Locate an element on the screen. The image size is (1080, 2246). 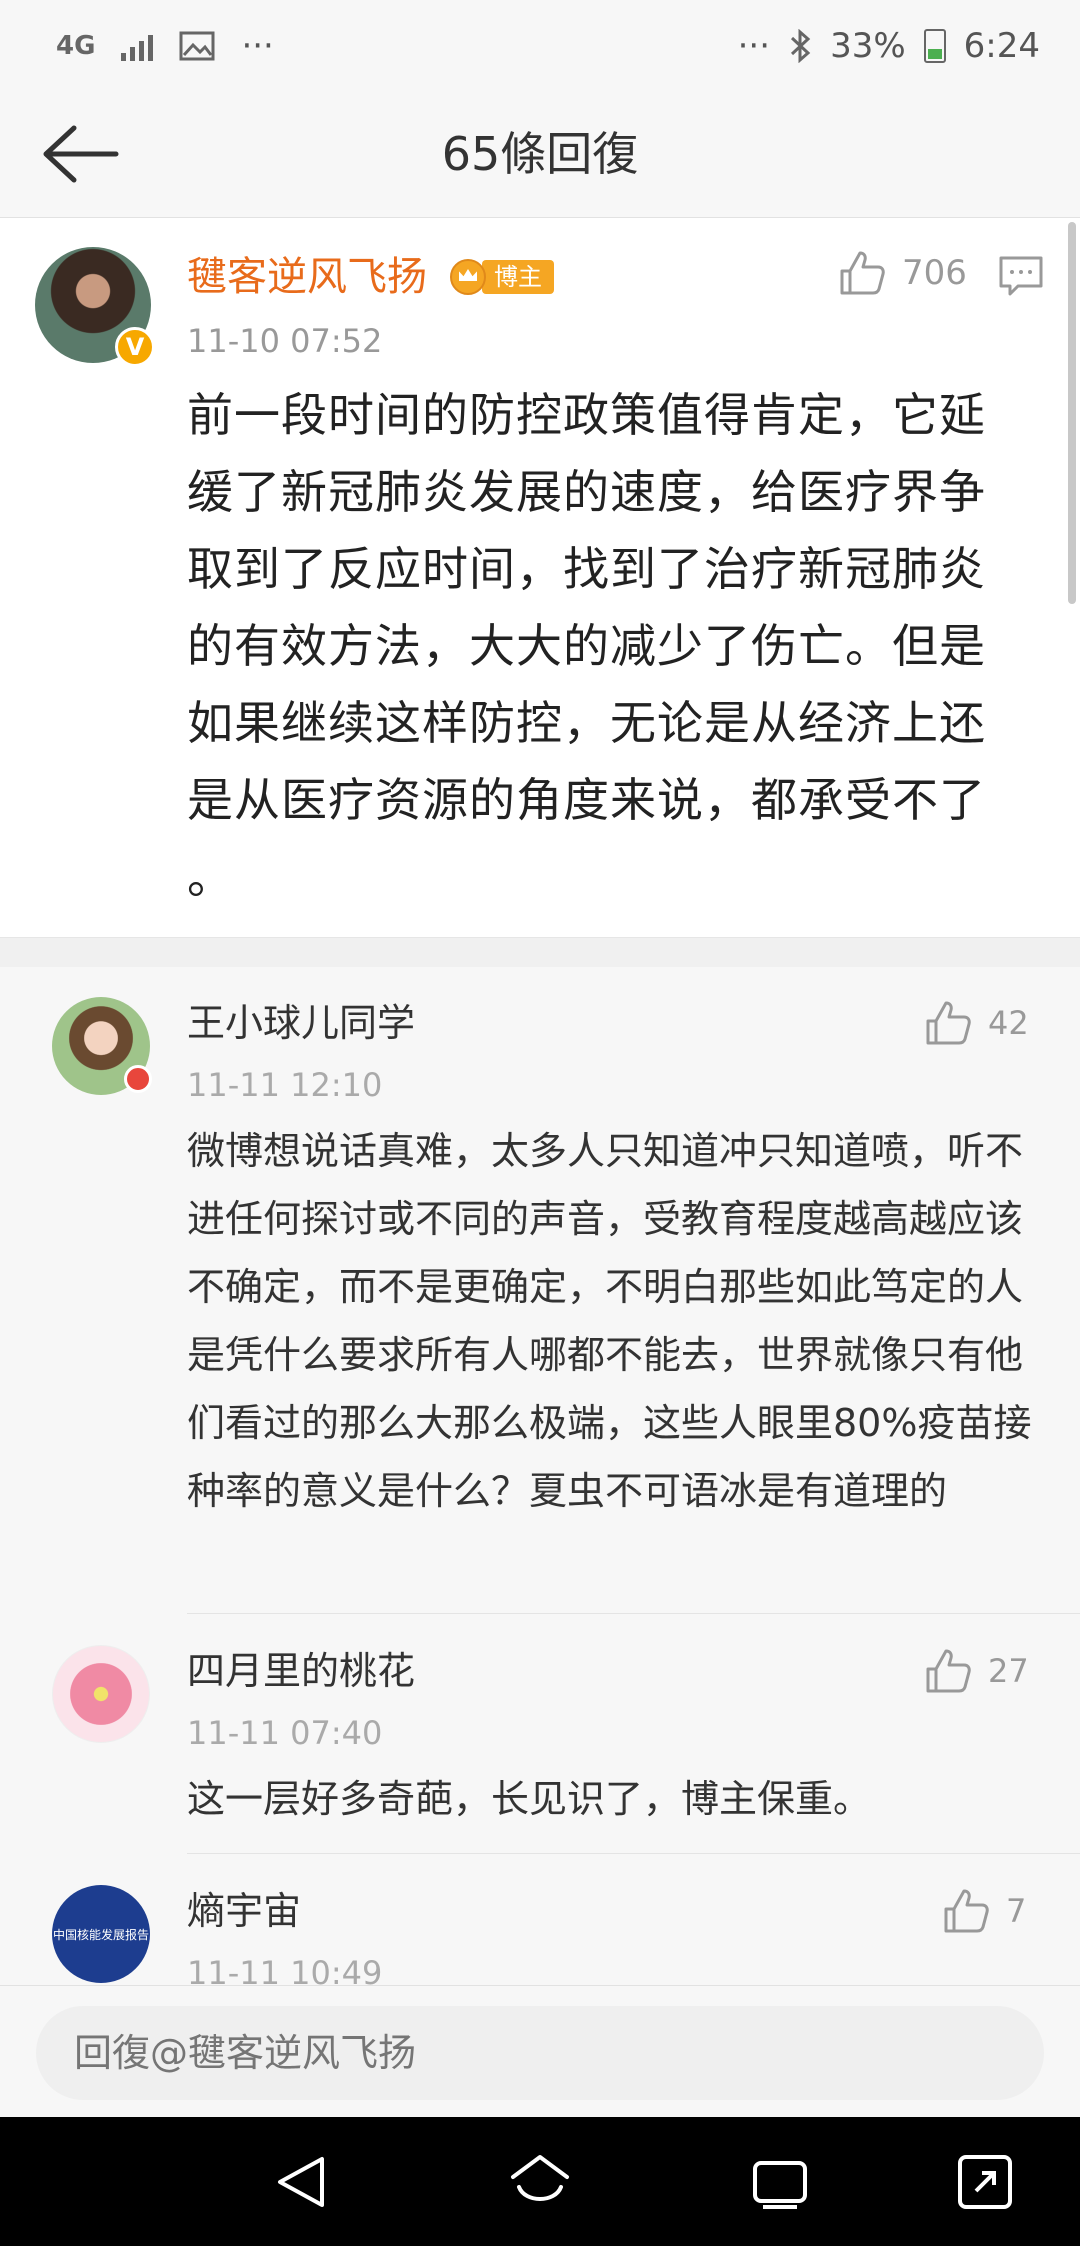
reply-input is located at coordinates (540, 2053).